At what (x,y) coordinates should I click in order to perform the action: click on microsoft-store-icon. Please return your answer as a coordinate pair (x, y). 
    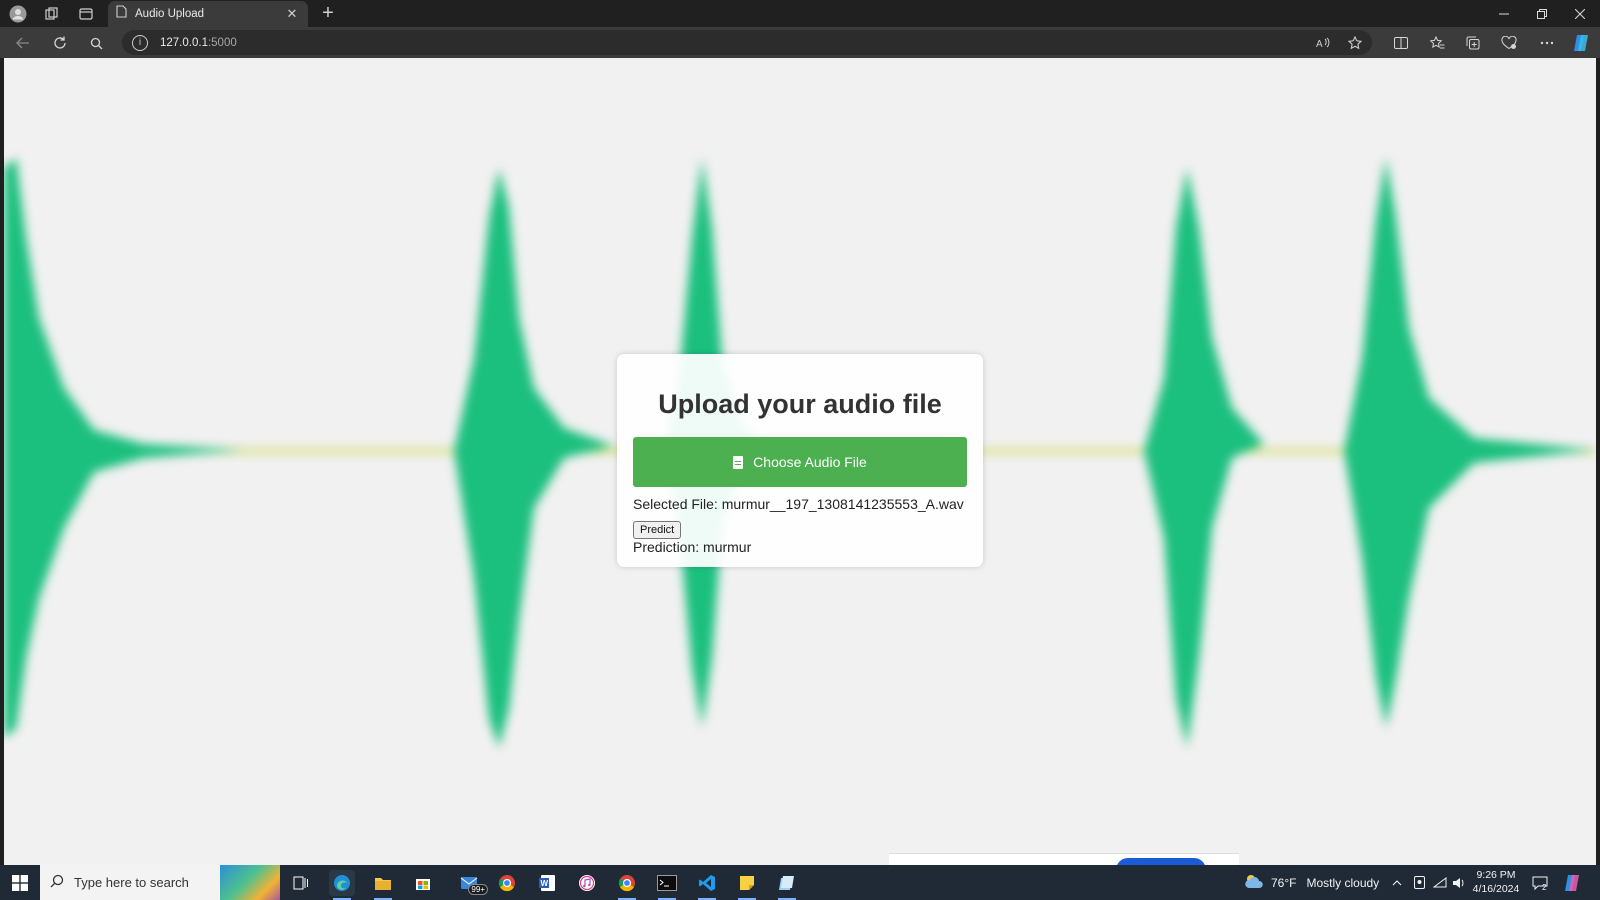
    Looking at the image, I should click on (423, 883).